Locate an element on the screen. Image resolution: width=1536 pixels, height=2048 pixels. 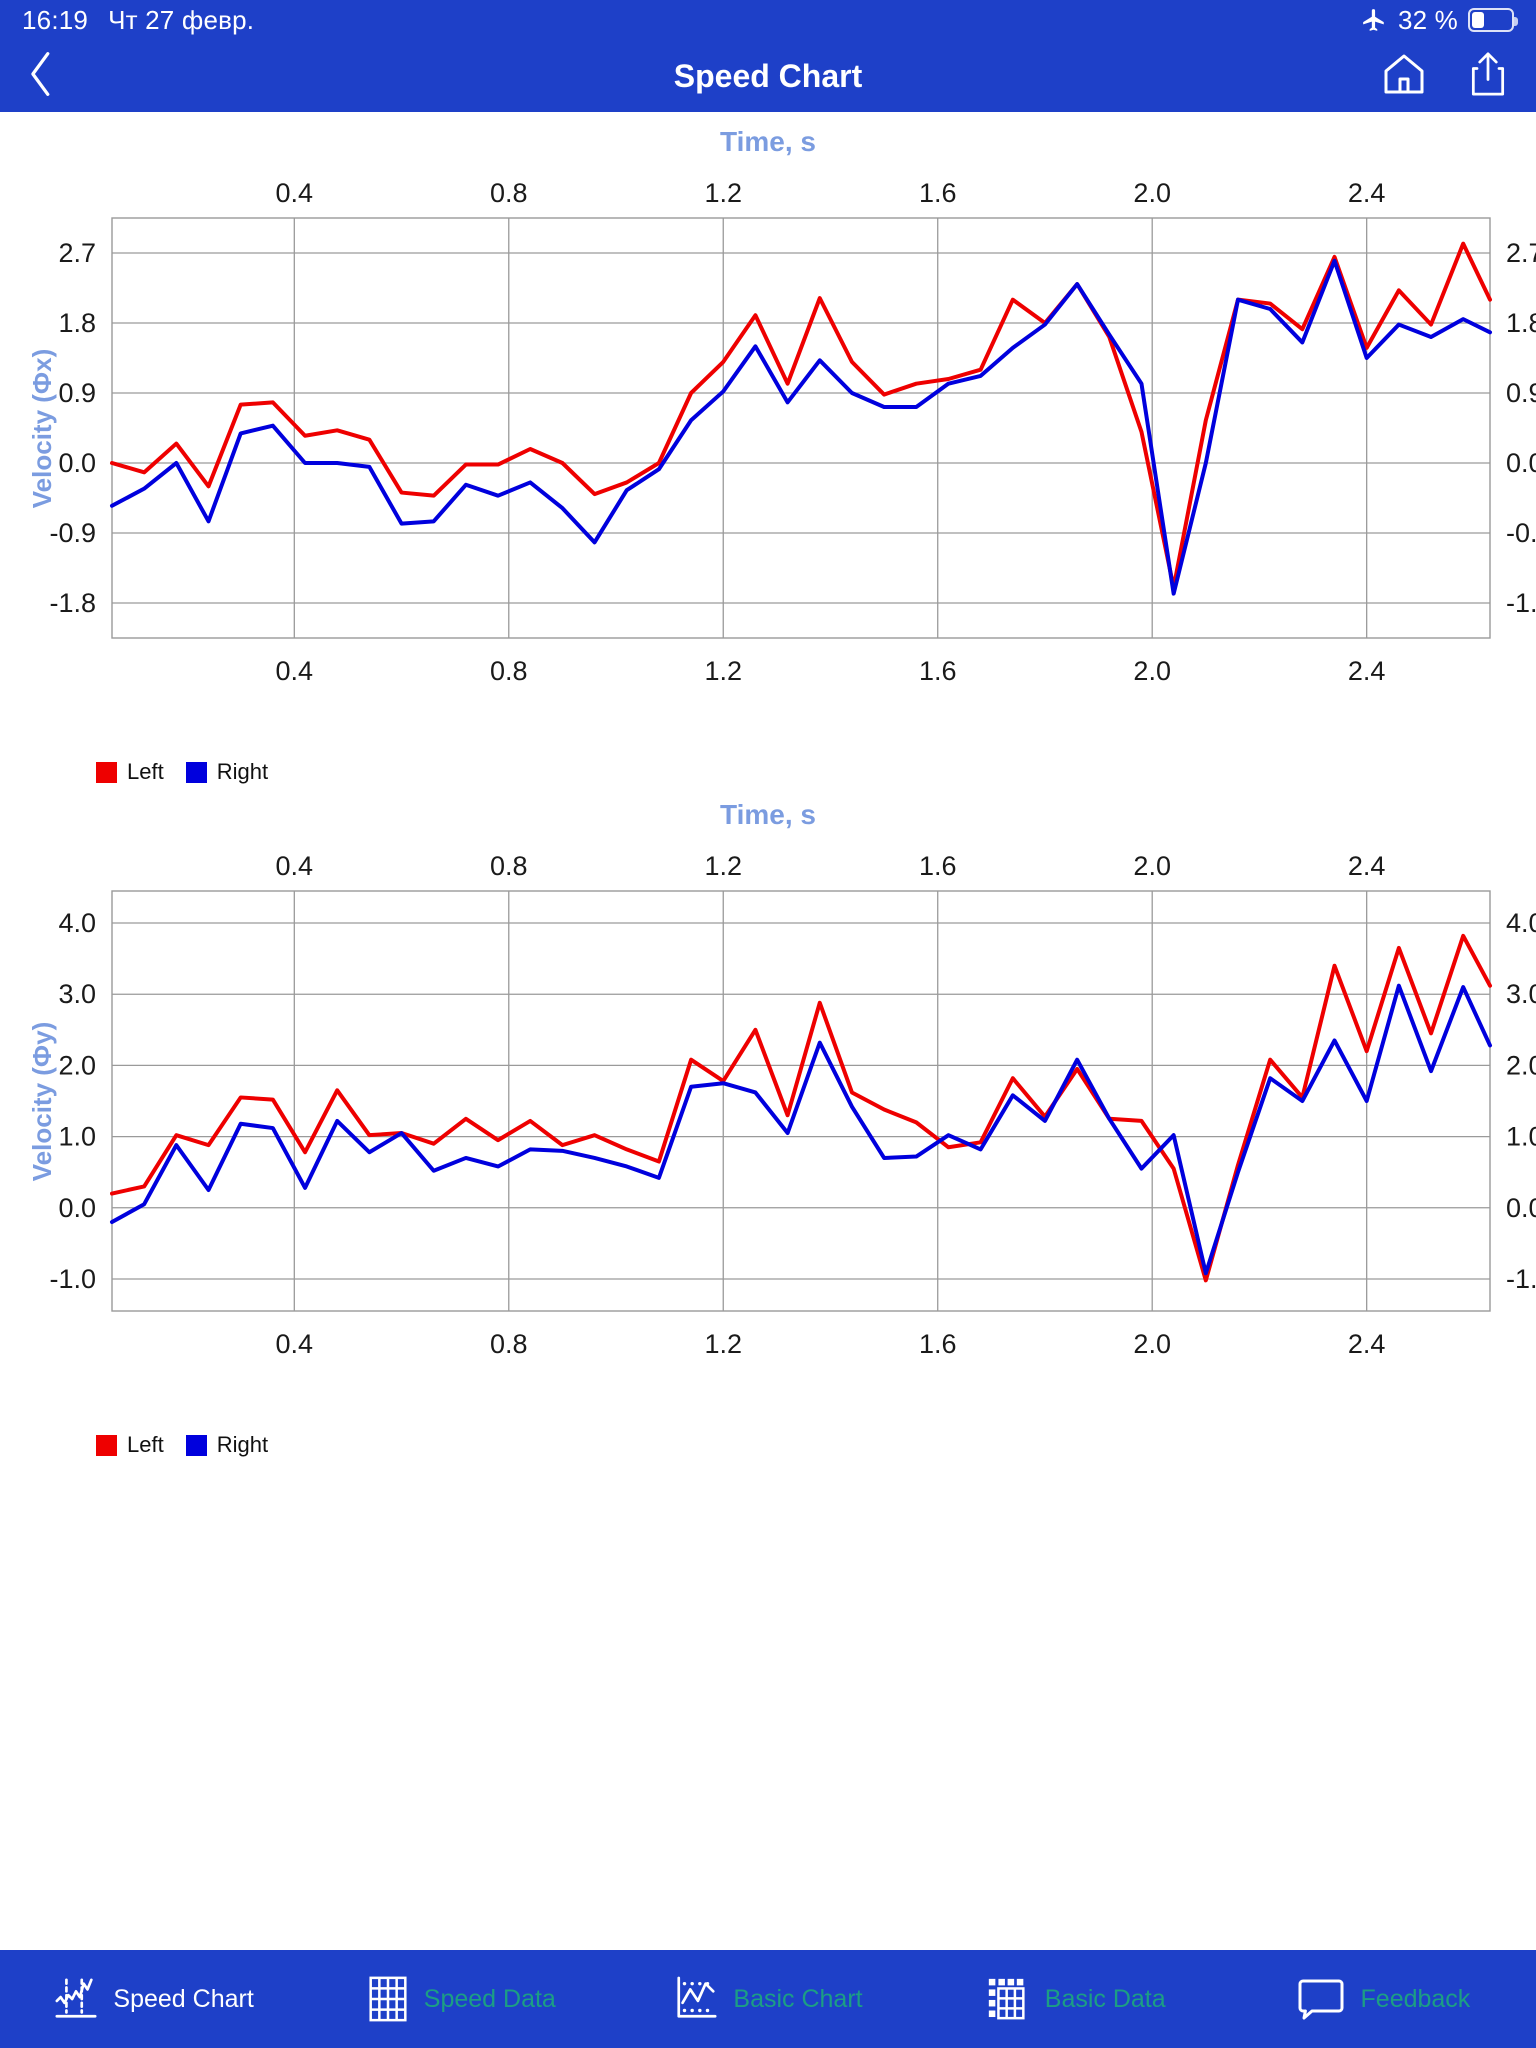
share-button is located at coordinates (1488, 76).